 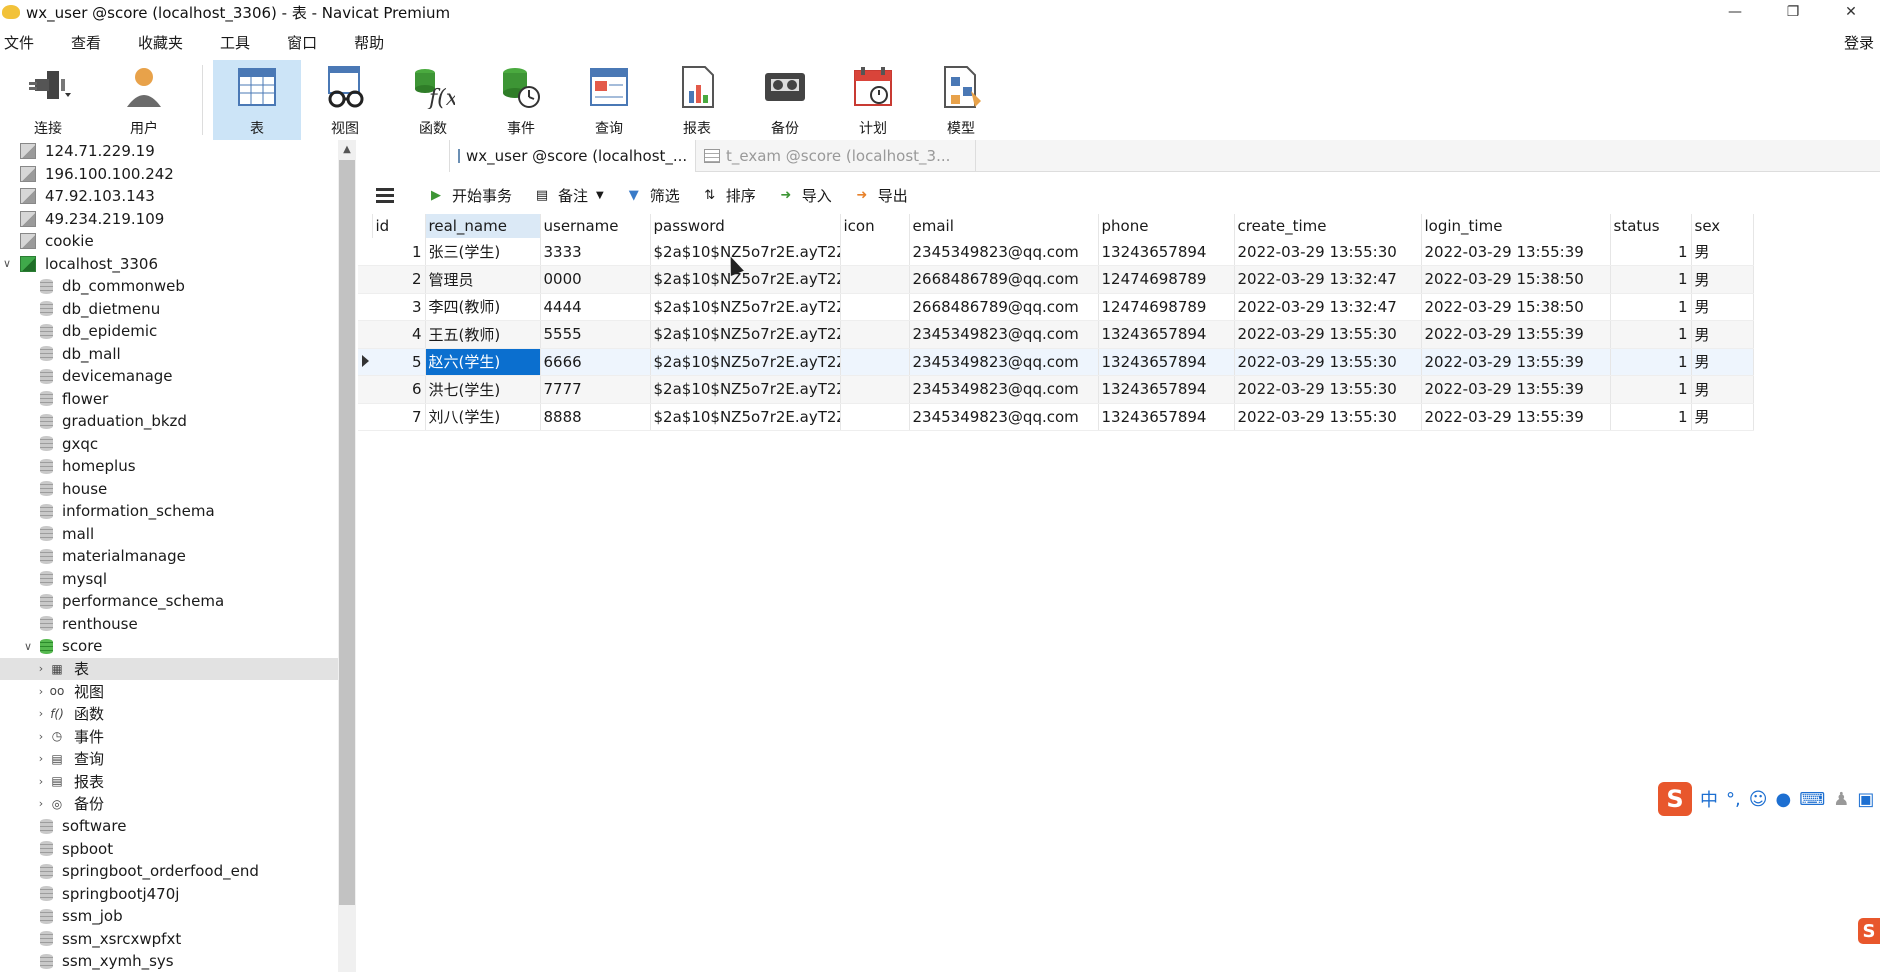 I want to click on tree-database: materialmanage, so click(x=169, y=556).